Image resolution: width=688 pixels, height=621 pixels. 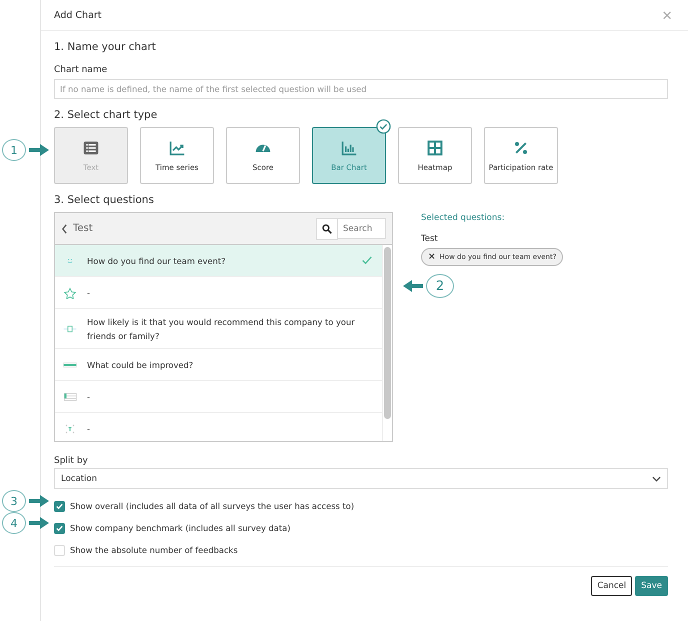 I want to click on chevron-down-icon, so click(x=656, y=479).